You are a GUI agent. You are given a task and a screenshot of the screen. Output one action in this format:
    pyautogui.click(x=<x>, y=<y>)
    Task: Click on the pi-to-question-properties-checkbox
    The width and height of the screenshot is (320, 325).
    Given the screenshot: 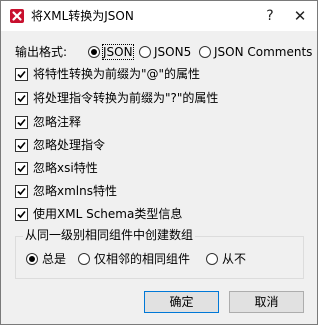 What is the action you would take?
    pyautogui.click(x=21, y=98)
    